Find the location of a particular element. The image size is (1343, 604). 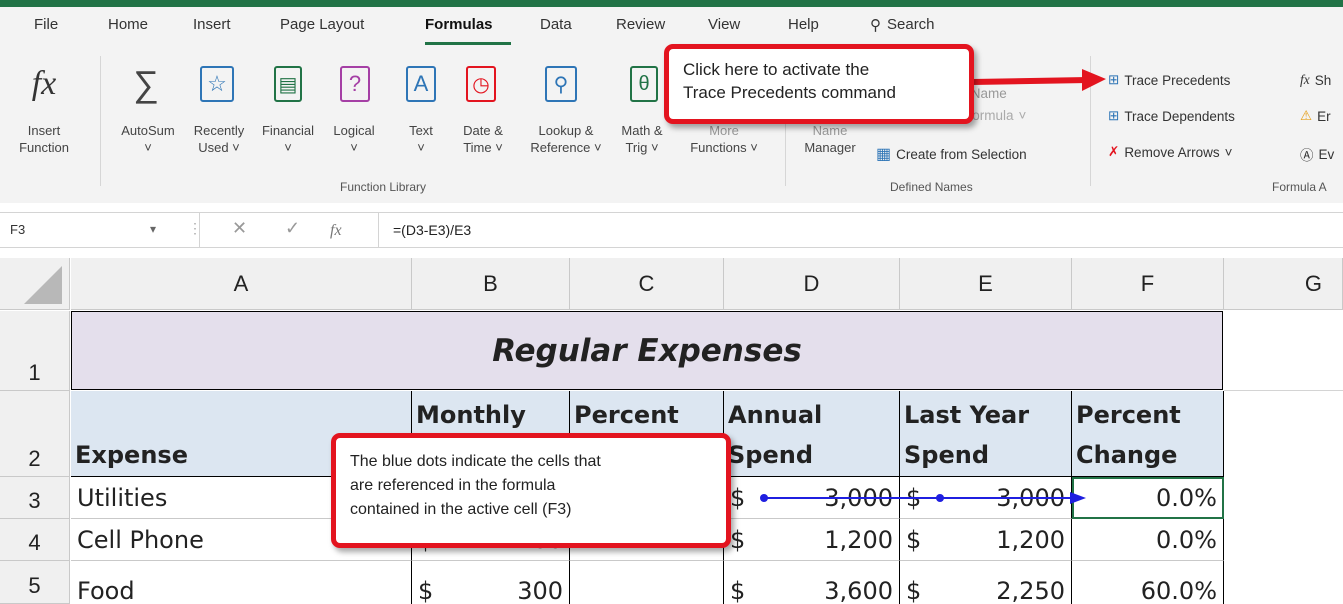

column-header-e: E is located at coordinates (986, 284).